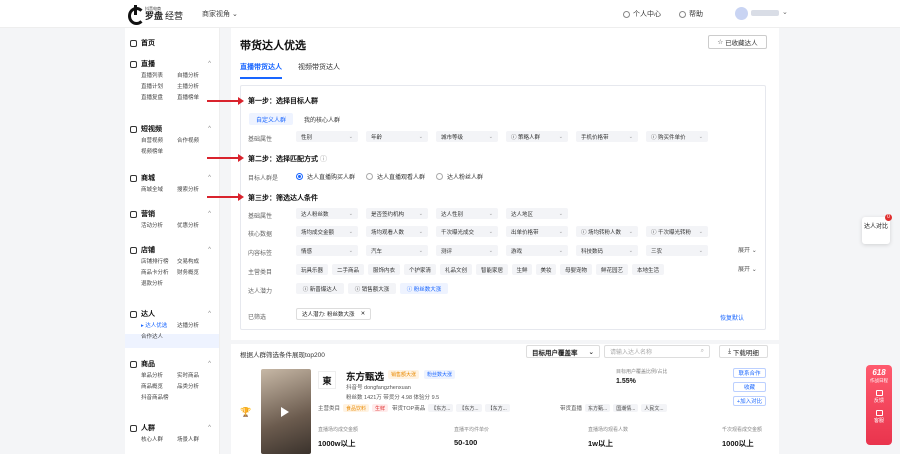 This screenshot has width=900, height=454. Describe the element at coordinates (522, 269) in the screenshot. I see `category-tag: 生鲜` at that location.